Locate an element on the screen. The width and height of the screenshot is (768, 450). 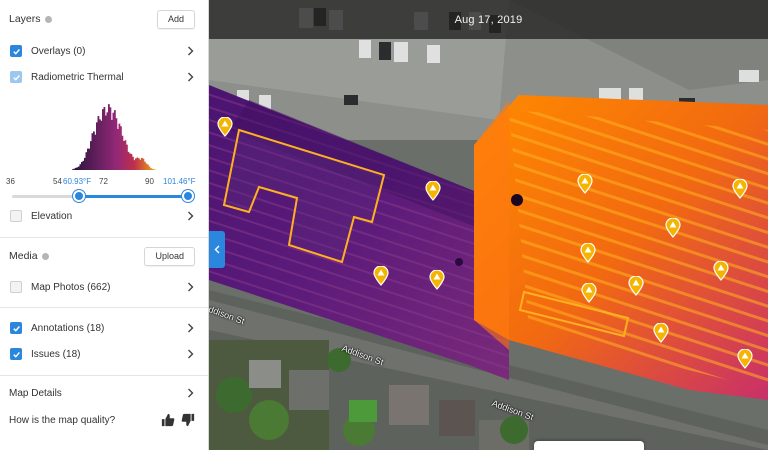
histogram-tick-90: 90 is located at coordinates (149, 181).